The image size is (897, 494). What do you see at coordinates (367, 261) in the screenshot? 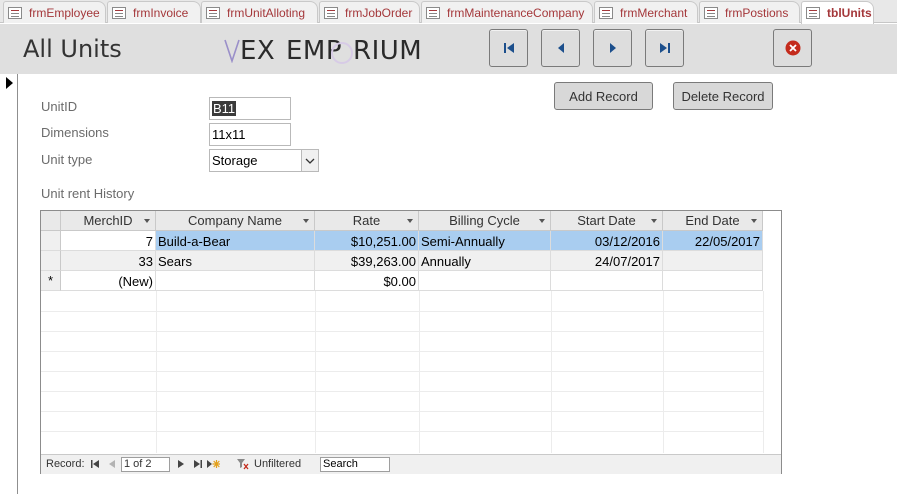
I see `cell-rate: $39,263.00` at bounding box center [367, 261].